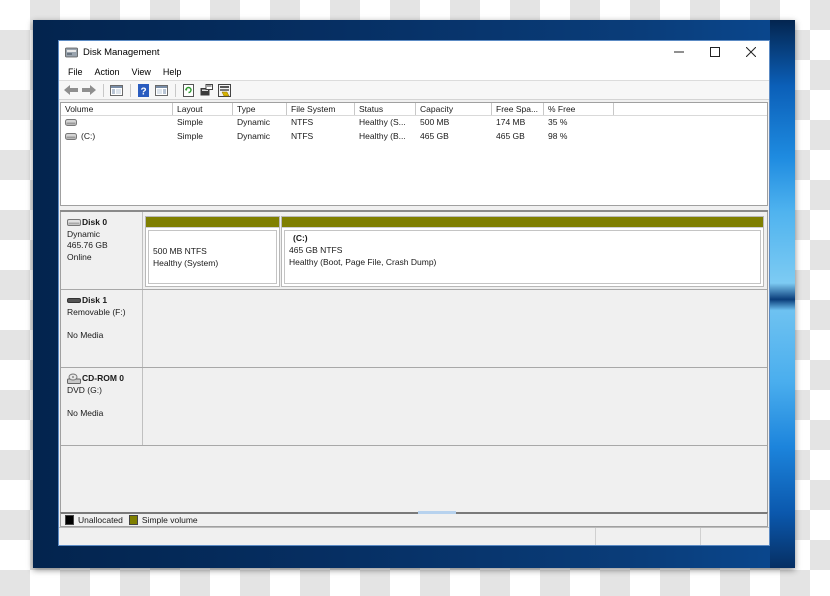 This screenshot has height=596, width=830. Describe the element at coordinates (74, 379) in the screenshot. I see `cd-rom-icon` at that location.